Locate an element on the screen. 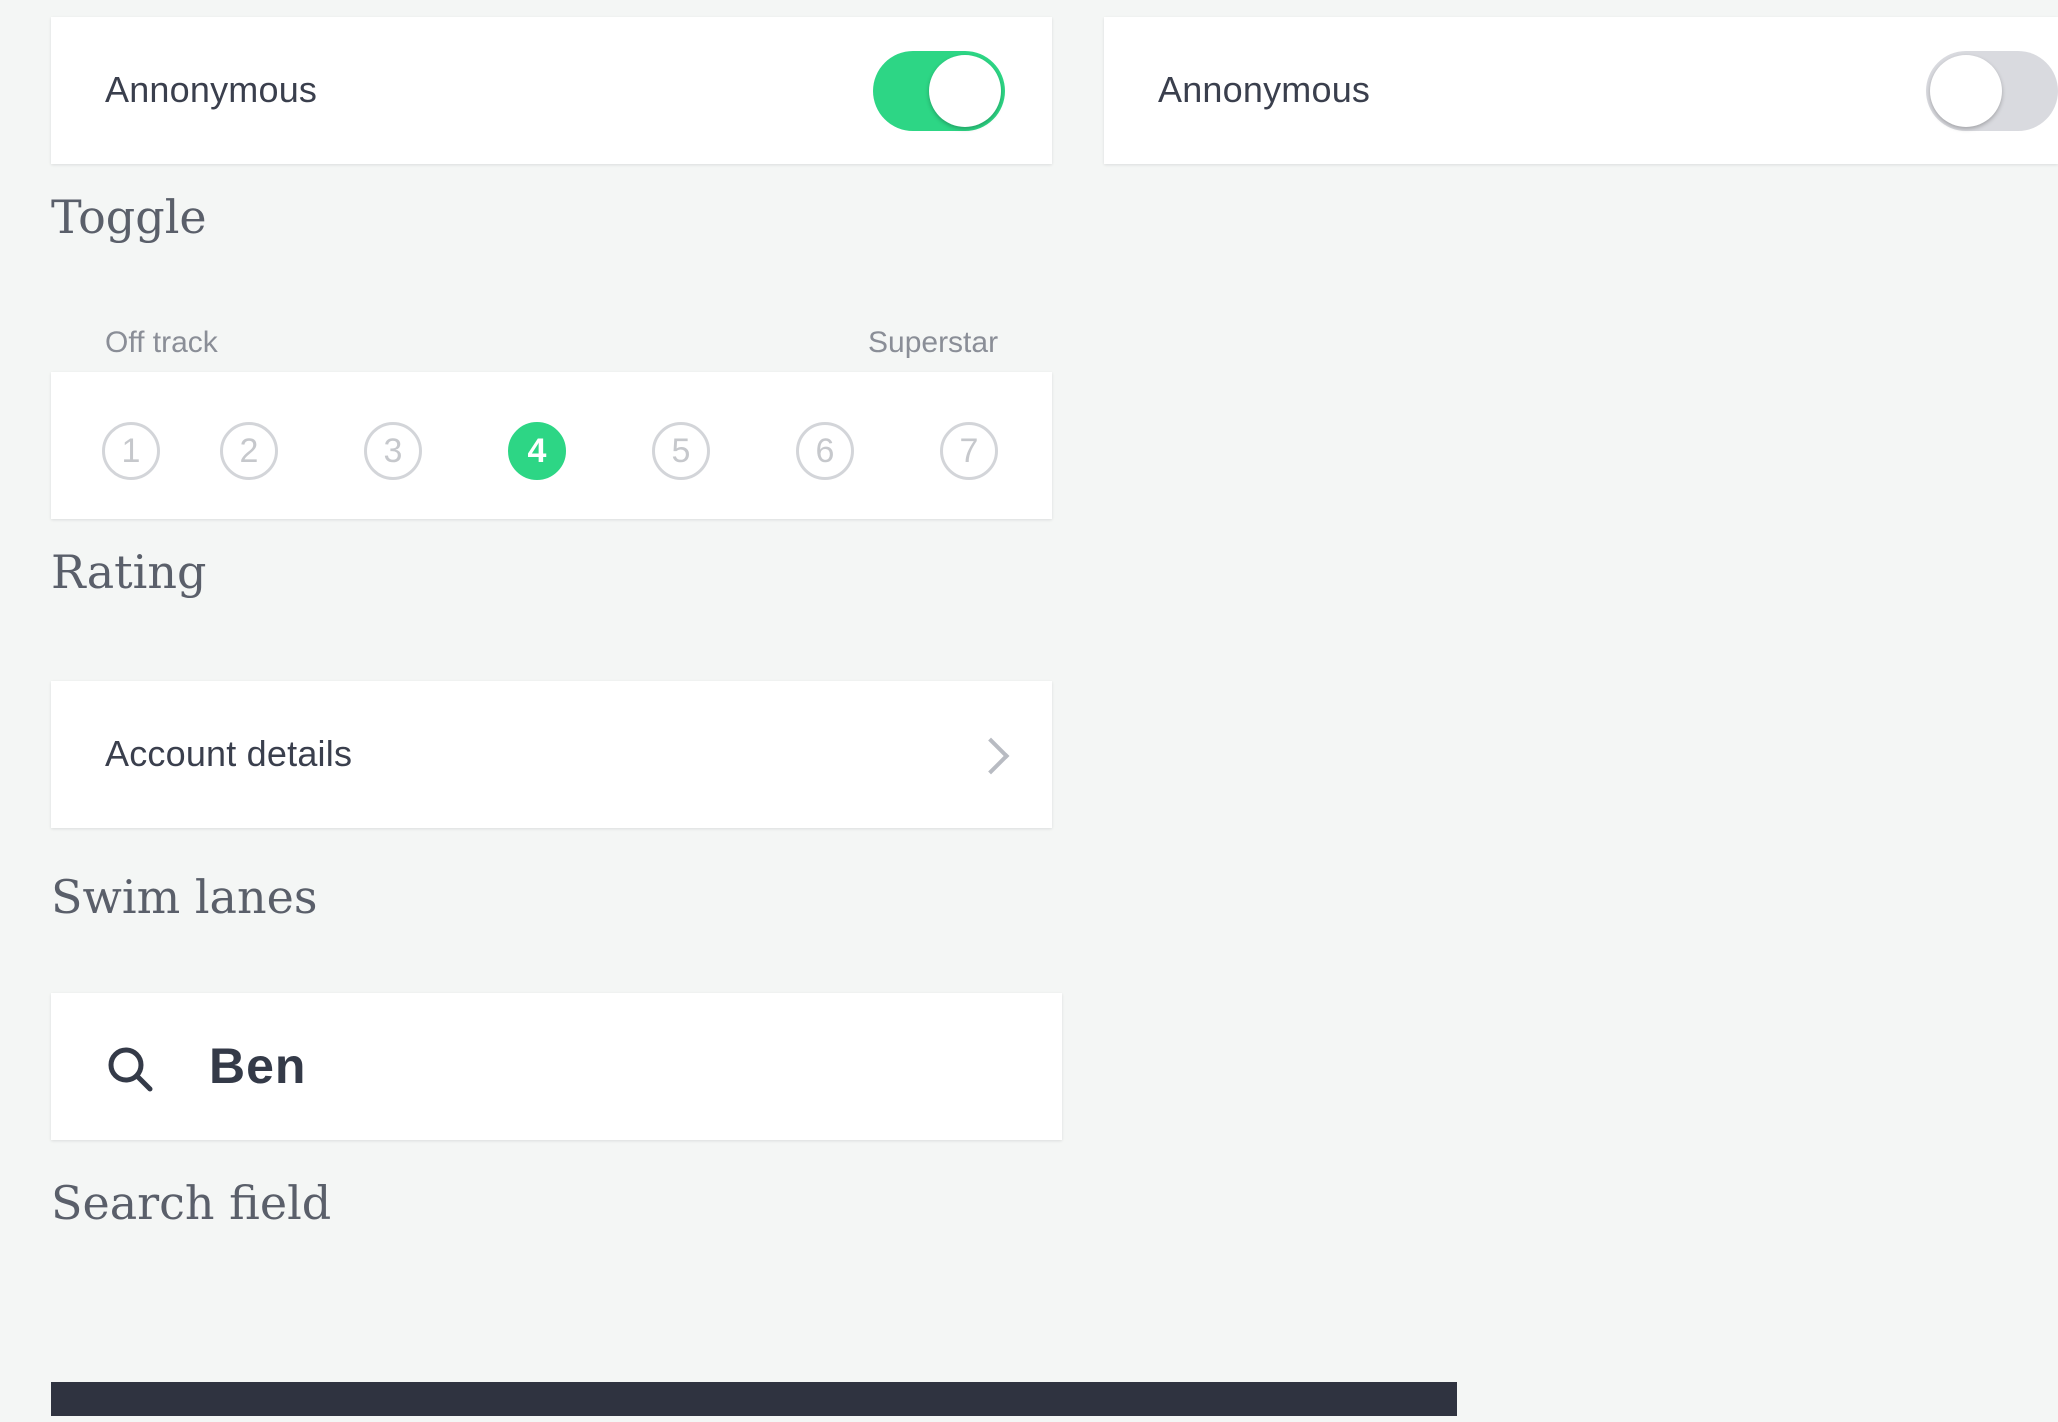  rating-option-5: 5 is located at coordinates (681, 451).